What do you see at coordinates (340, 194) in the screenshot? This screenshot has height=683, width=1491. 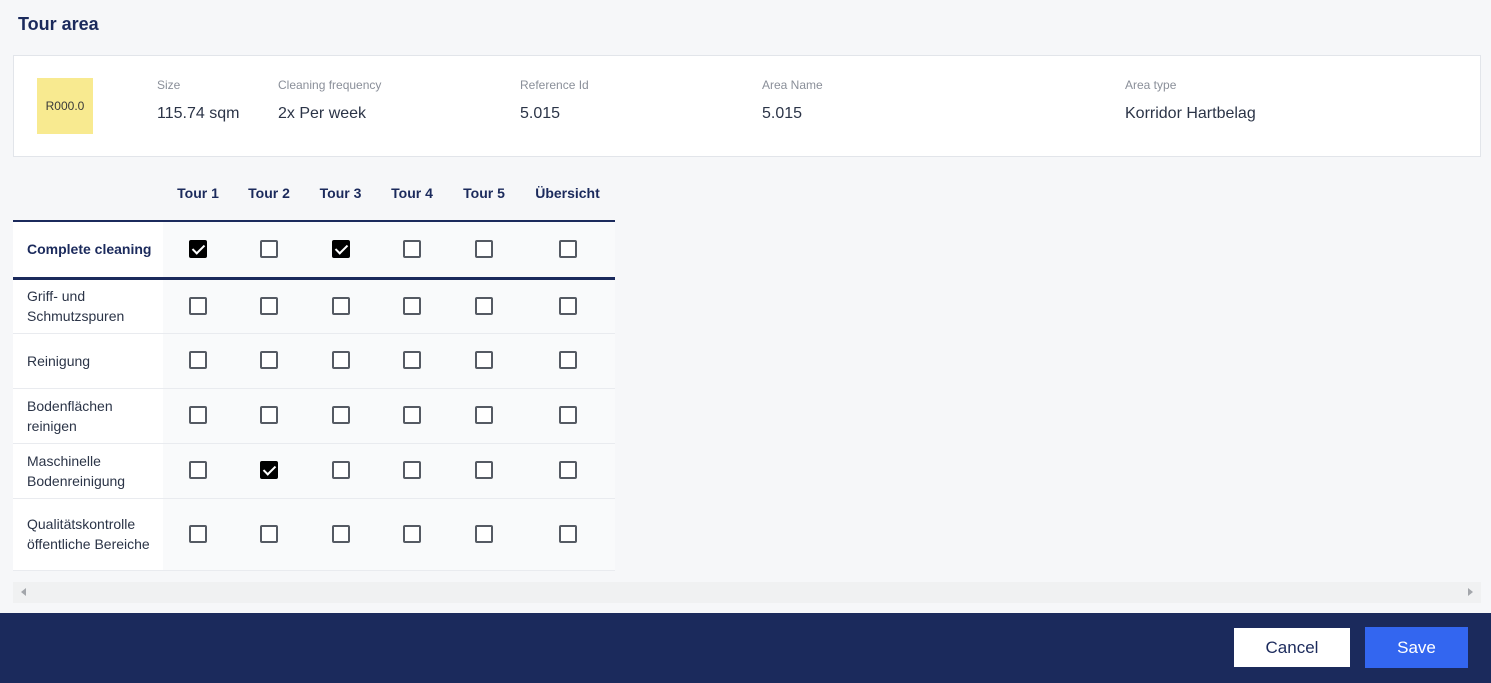 I see `column-header-tour-3: Tour 3` at bounding box center [340, 194].